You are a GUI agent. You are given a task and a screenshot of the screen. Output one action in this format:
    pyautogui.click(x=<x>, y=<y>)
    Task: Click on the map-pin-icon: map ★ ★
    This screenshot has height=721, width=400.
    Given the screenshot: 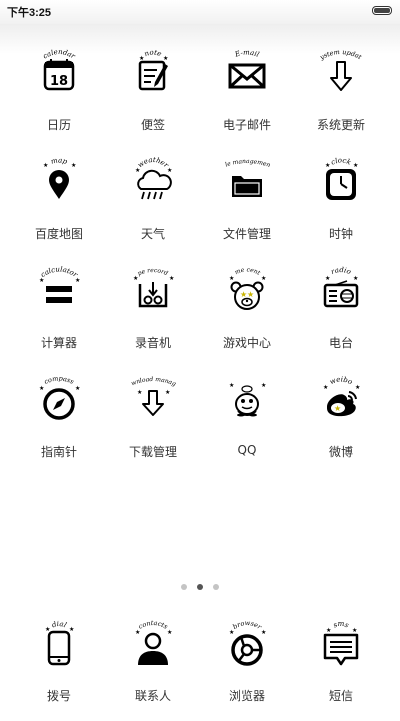 What is the action you would take?
    pyautogui.click(x=59, y=177)
    